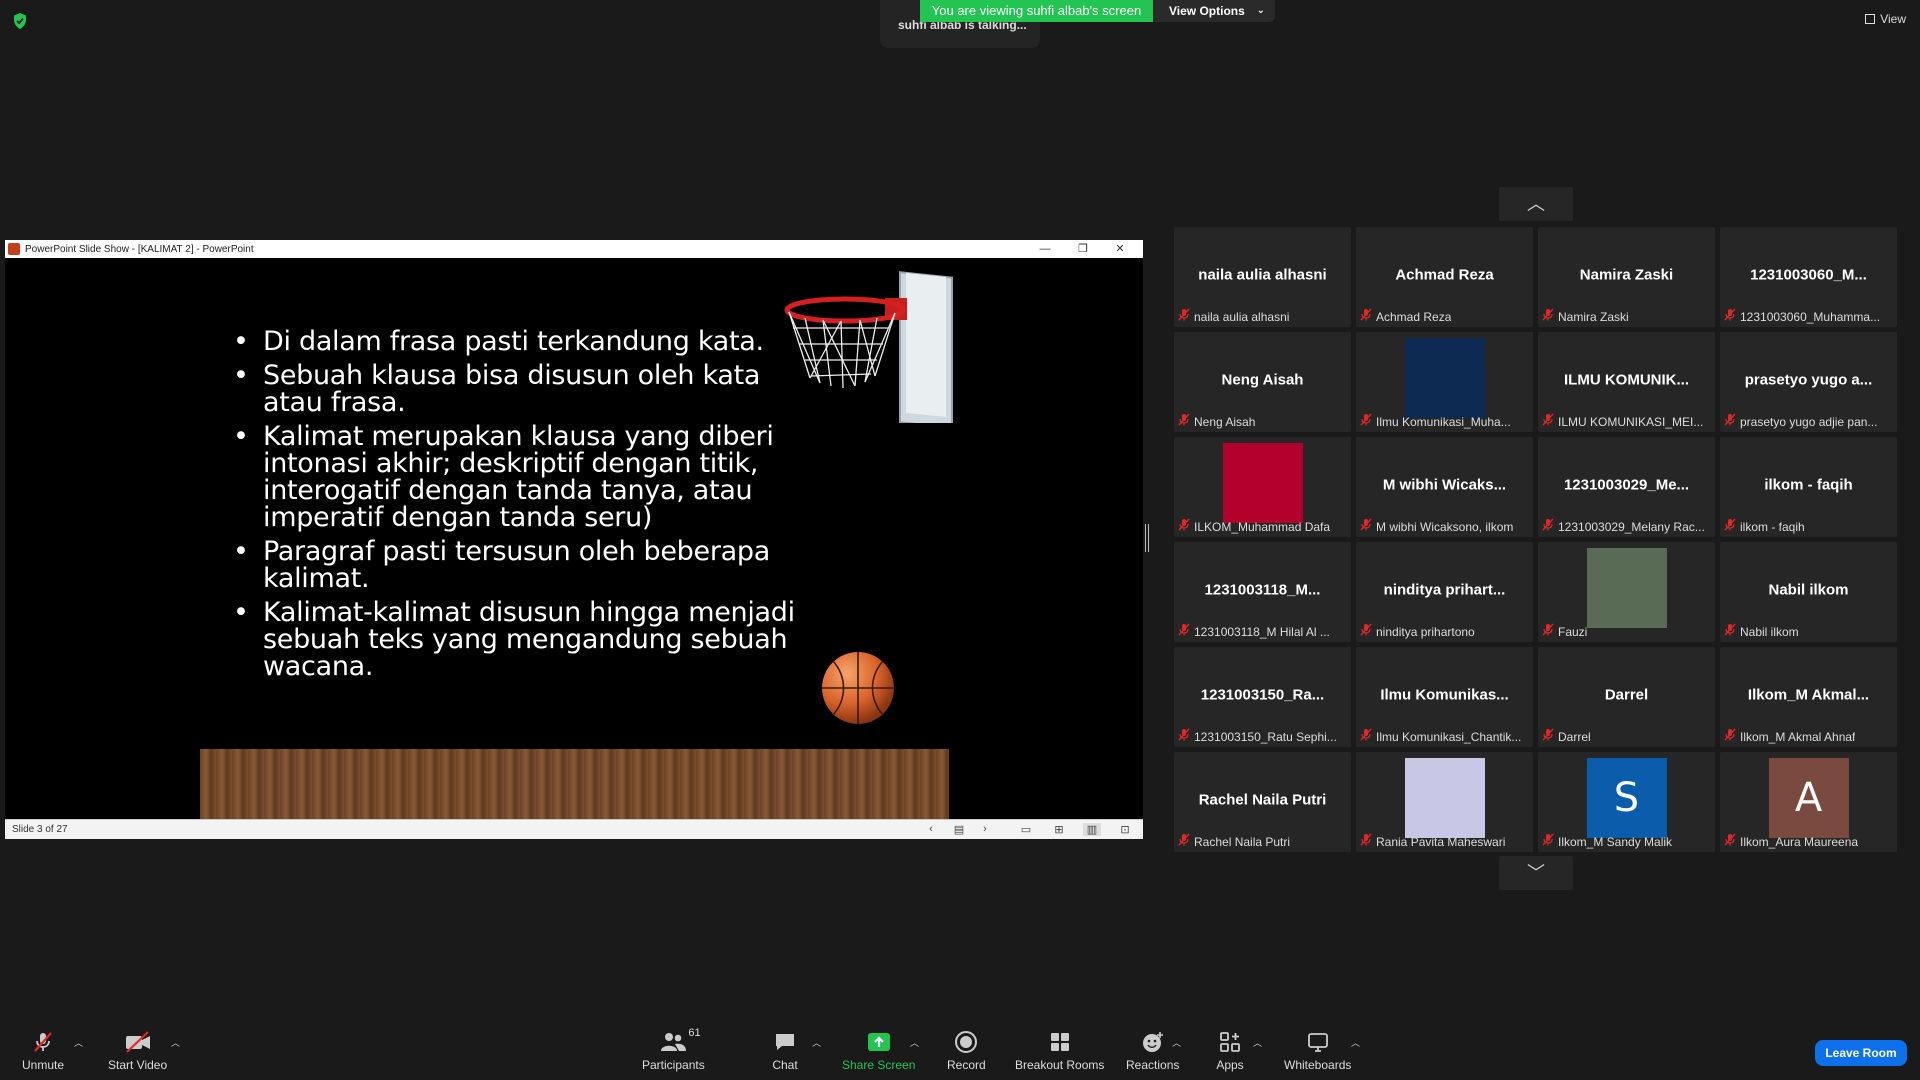  I want to click on participants-button: 61 Participants, so click(673, 1049).